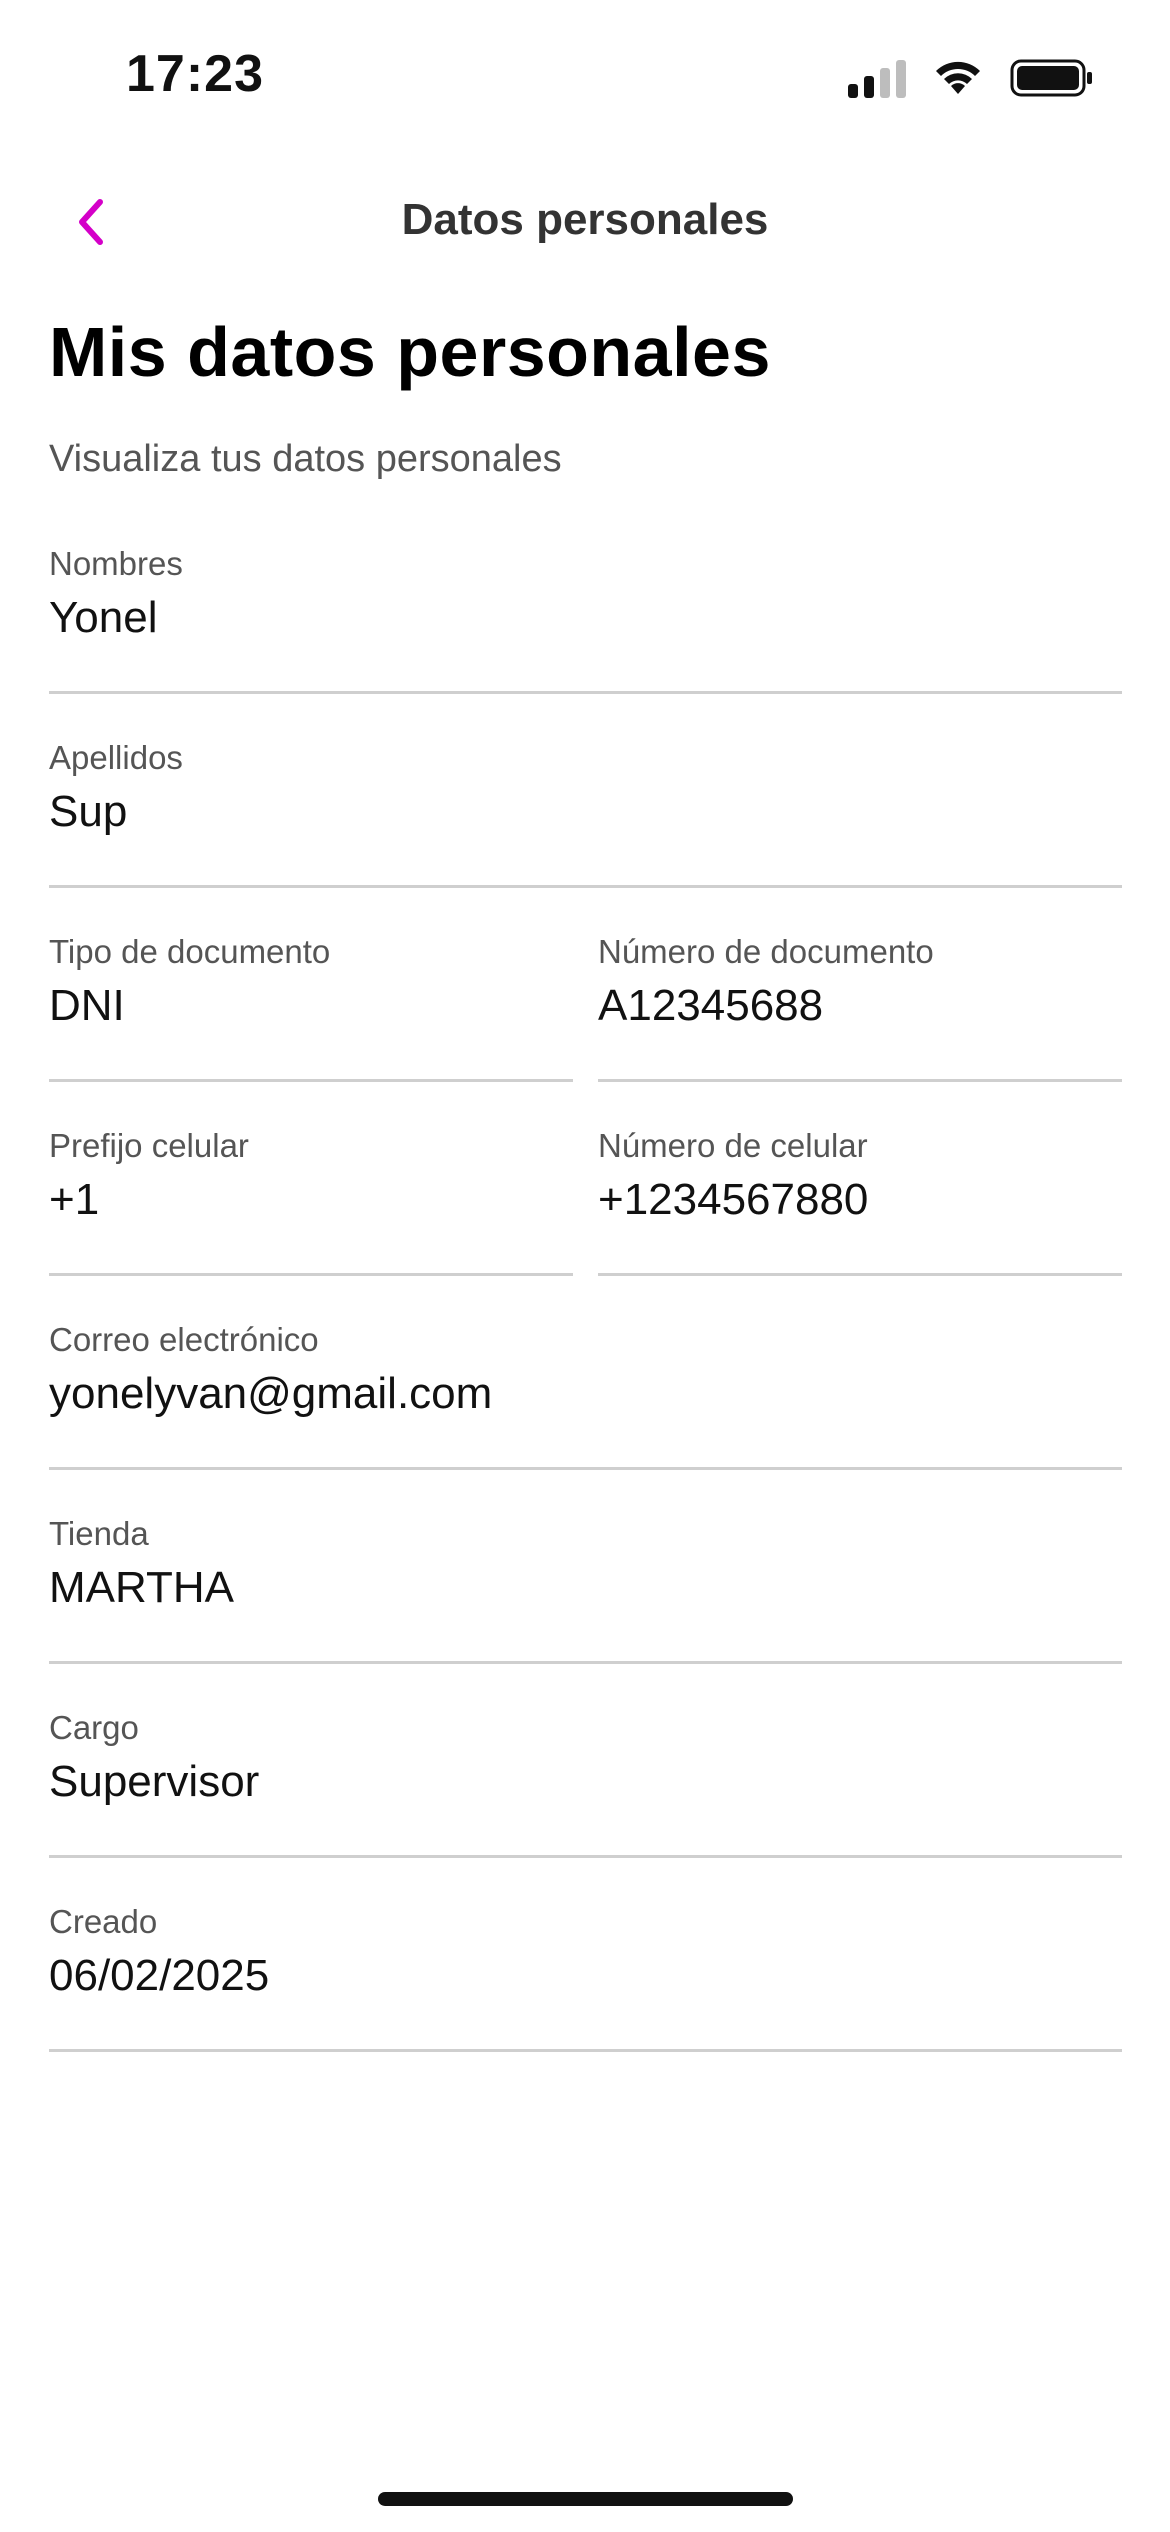  I want to click on field-label: Prefijo celular, so click(149, 1145).